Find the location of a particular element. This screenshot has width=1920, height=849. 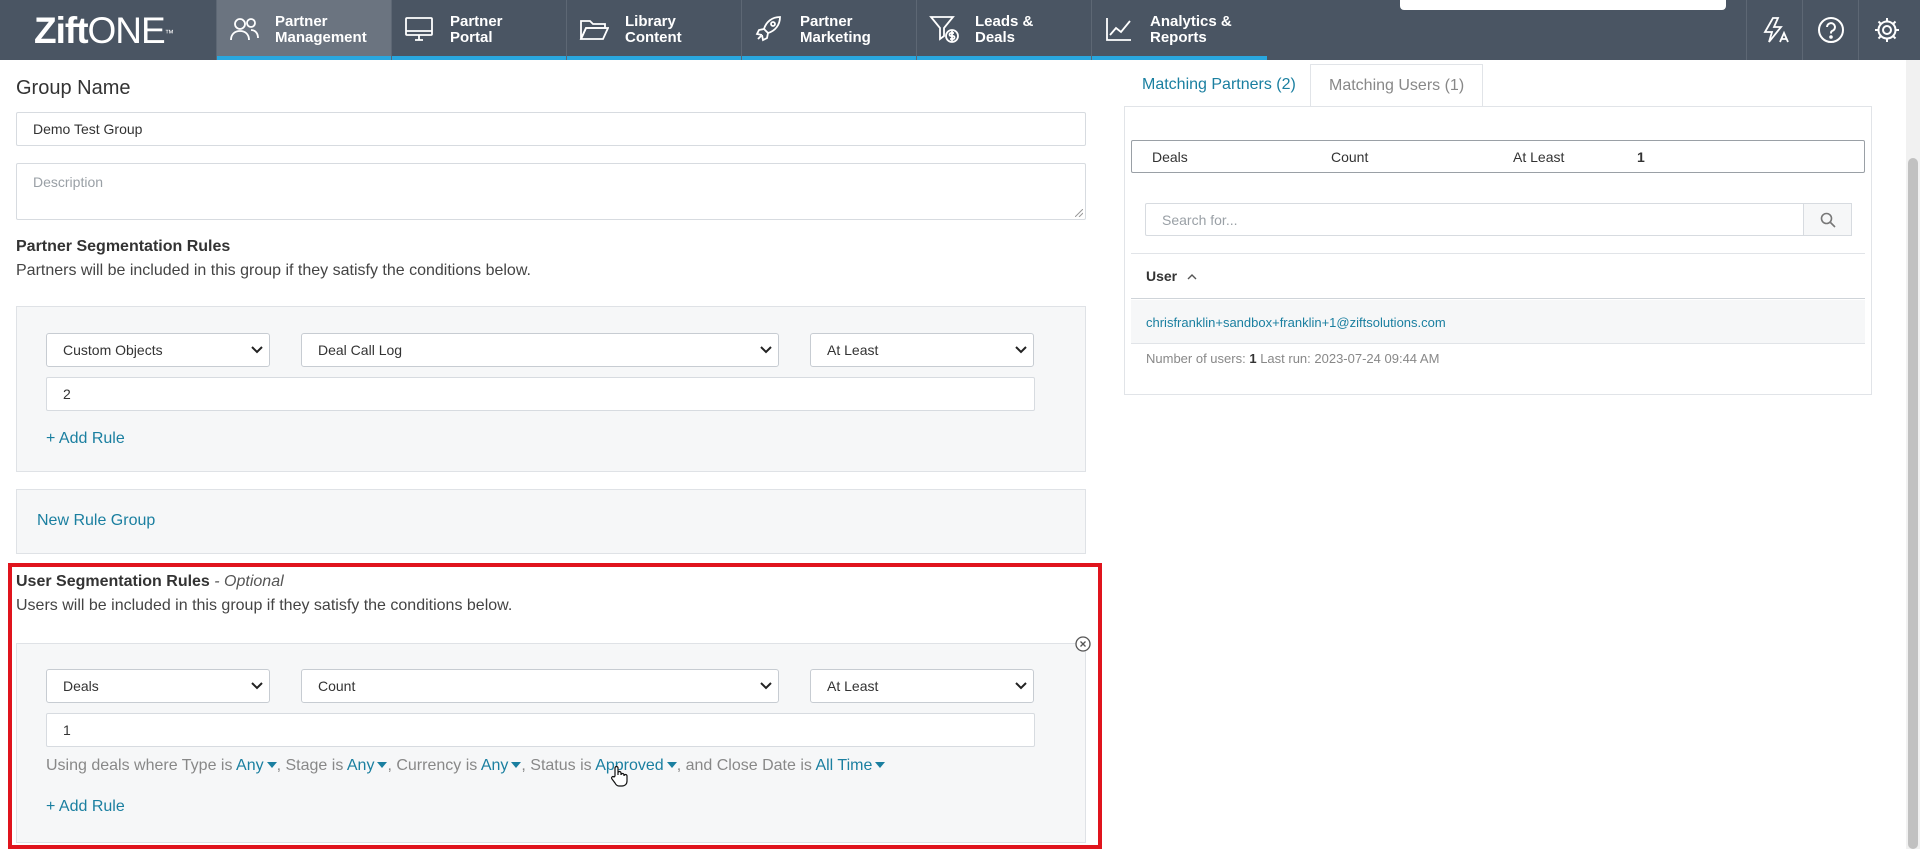

close-date-filter-dropdown: All Time is located at coordinates (850, 765).